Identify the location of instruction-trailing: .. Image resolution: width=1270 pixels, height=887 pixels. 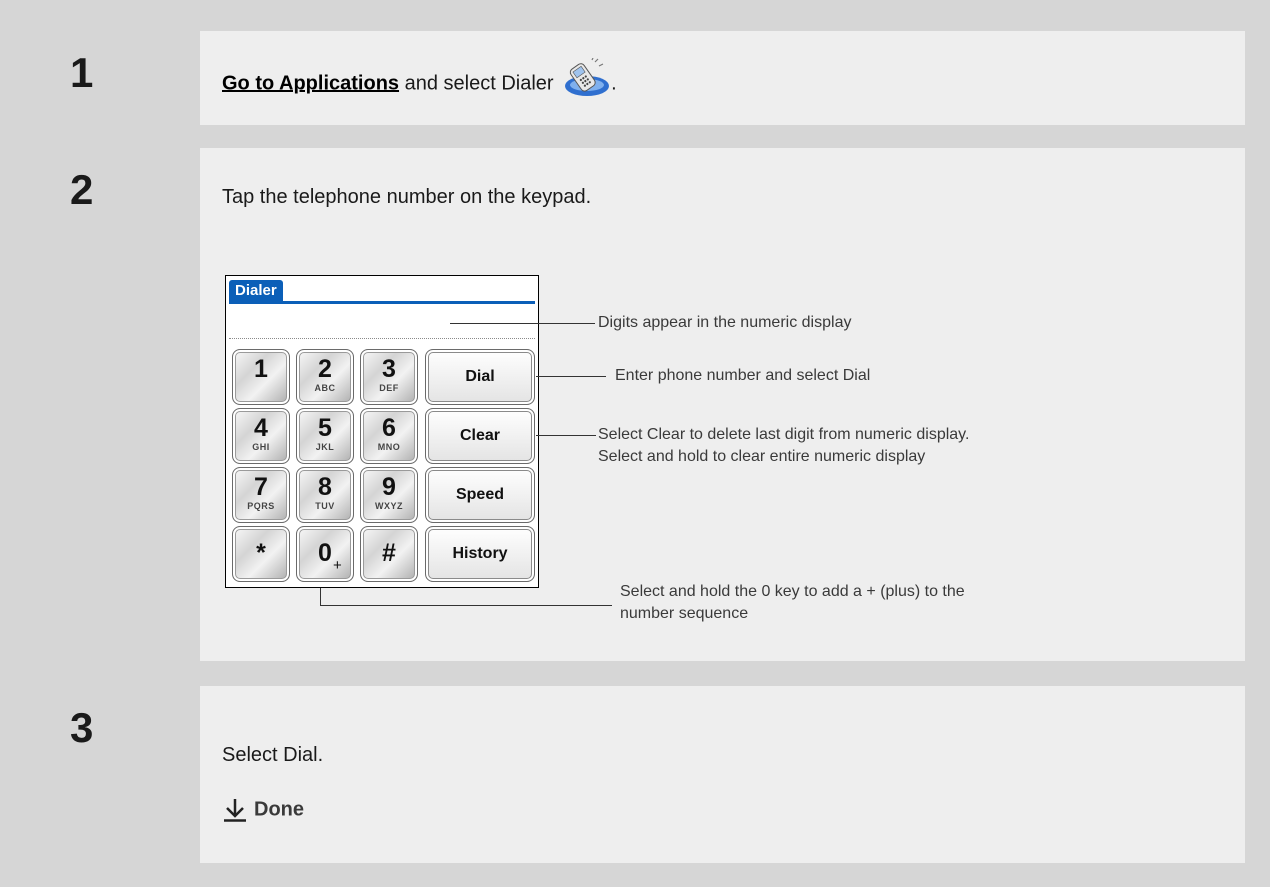
(614, 83).